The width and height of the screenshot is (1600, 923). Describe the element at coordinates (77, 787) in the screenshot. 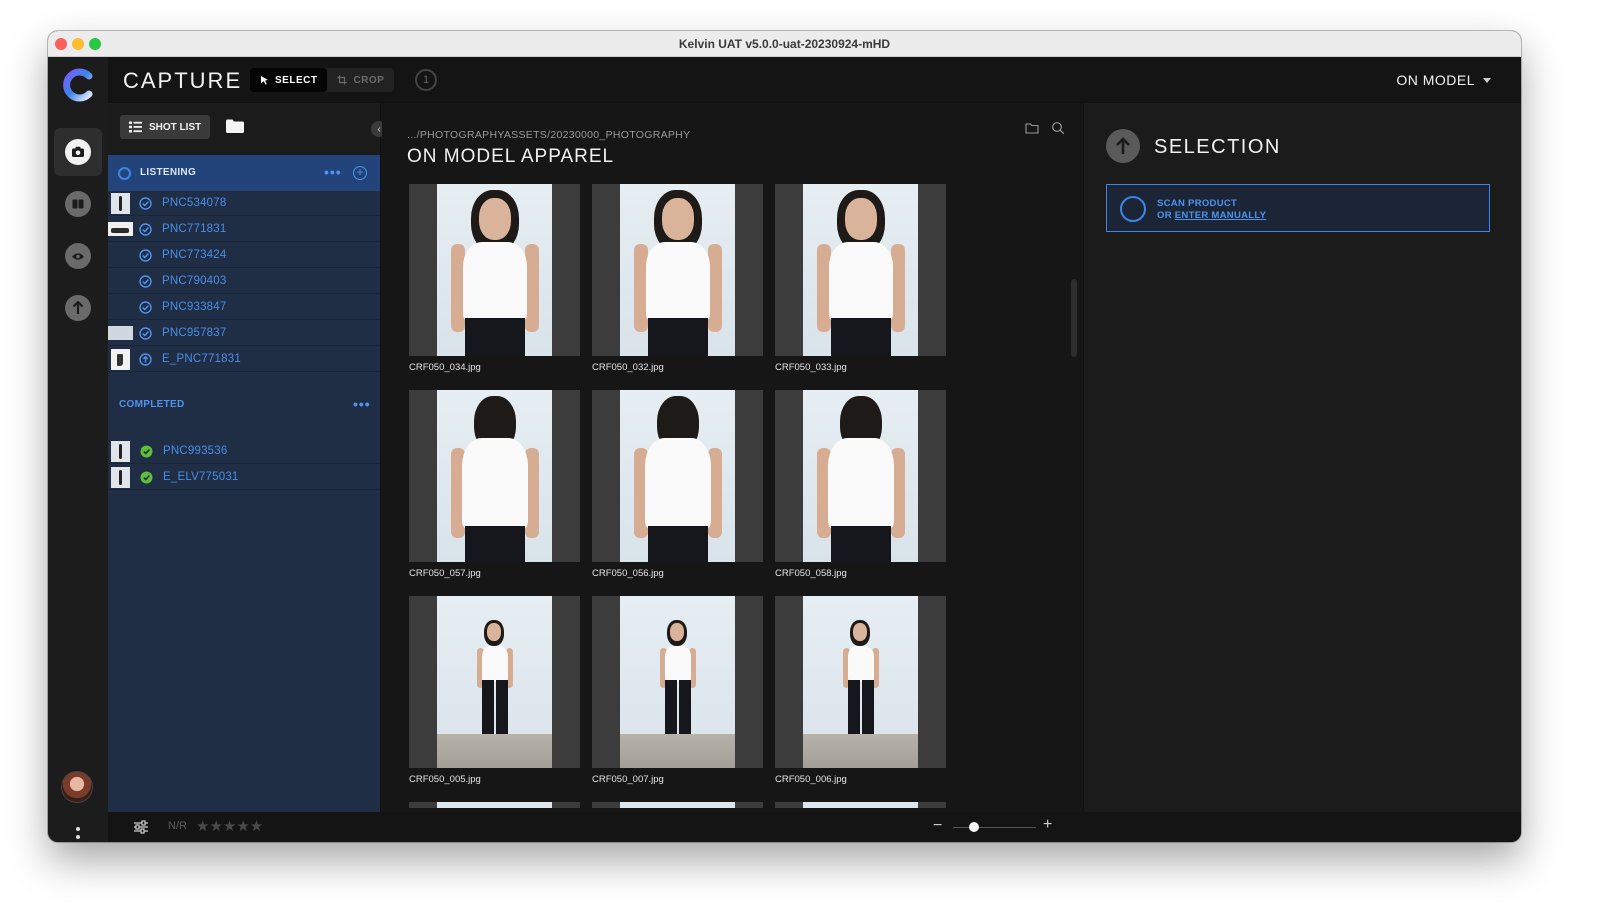

I see `user-avatar` at that location.